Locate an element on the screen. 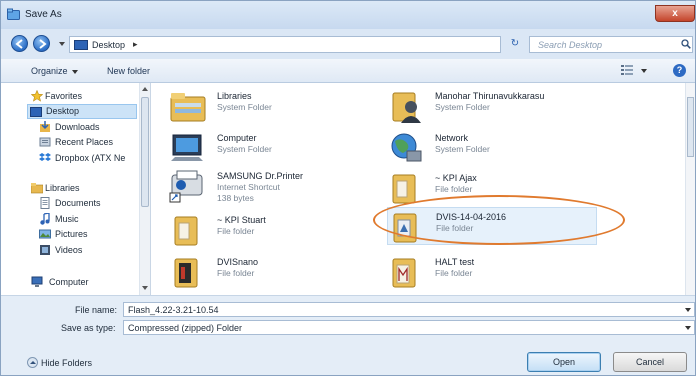 Image resolution: width=696 pixels, height=376 pixels. back-arrow-icon is located at coordinates (19, 44).